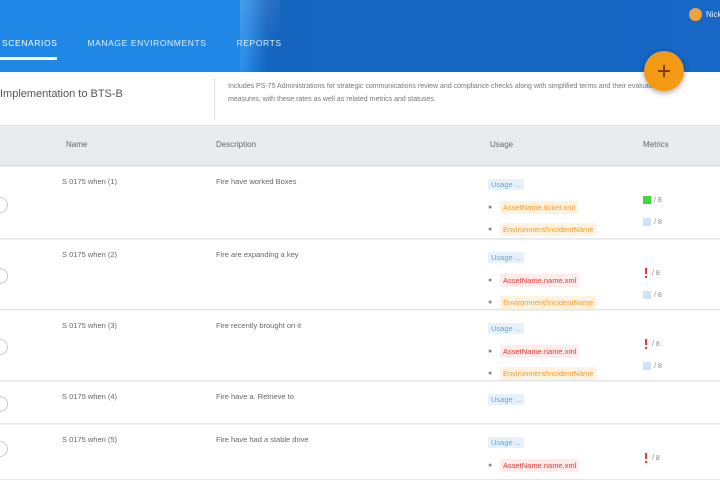 This screenshot has width=720, height=480. I want to click on user-menu: Nick, so click(704, 14).